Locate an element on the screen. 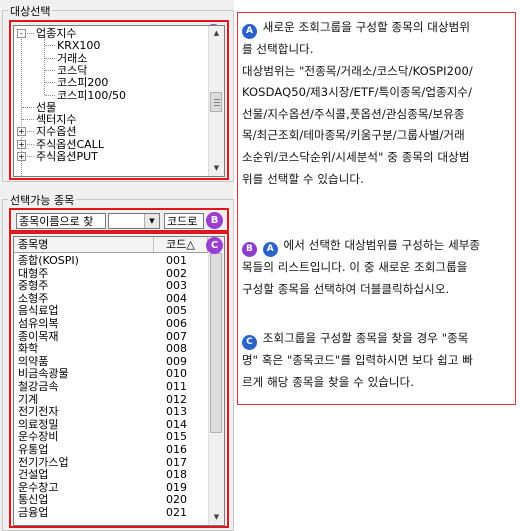  description-line: 르게 해당 종목을 찾을 수 있습니다. is located at coordinates (328, 381).